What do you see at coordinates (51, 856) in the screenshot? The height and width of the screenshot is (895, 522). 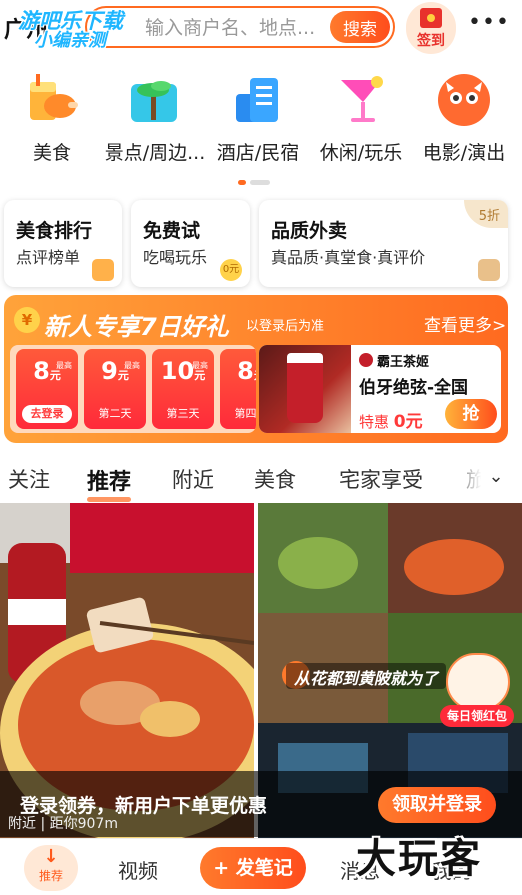 I see `arrow-down-icon: ↓` at bounding box center [51, 856].